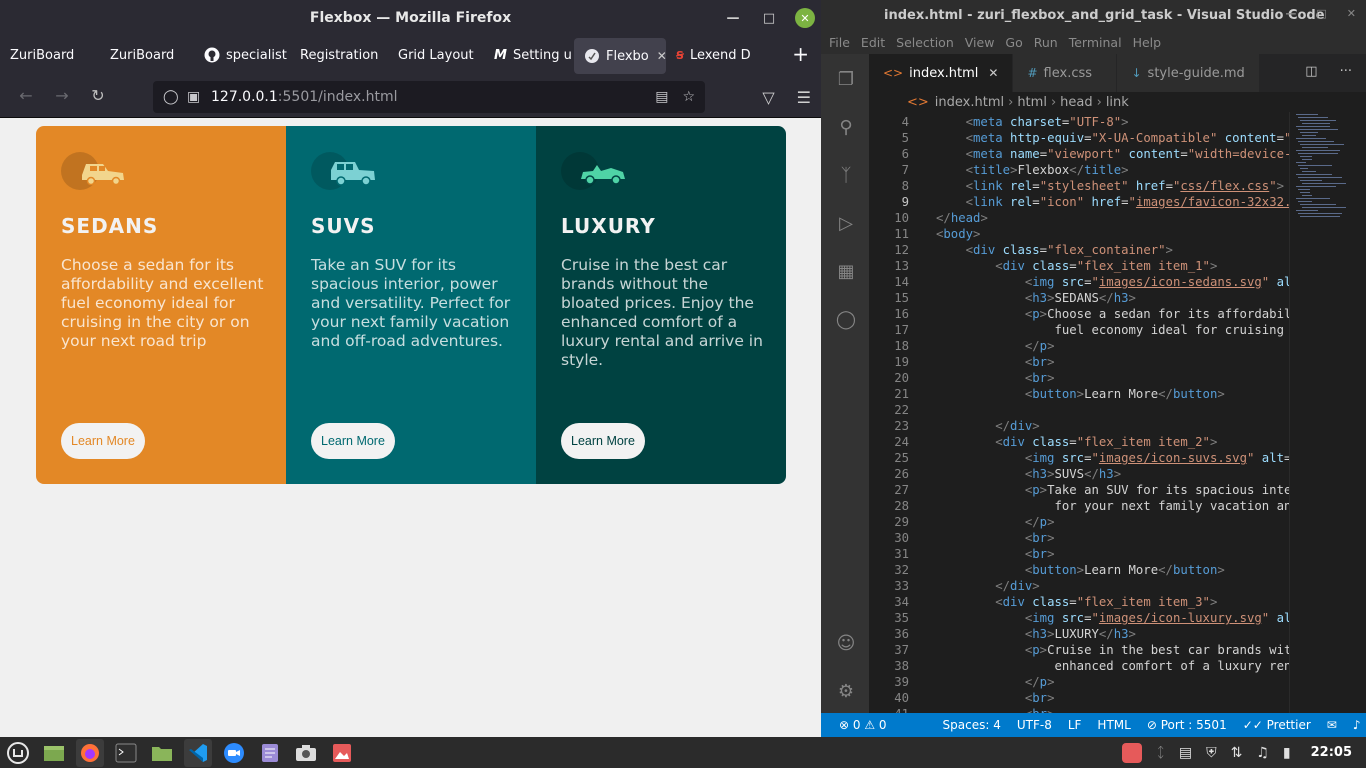  What do you see at coordinates (48, 55) in the screenshot?
I see `tab-zuriboard-1: ZuriBoard` at bounding box center [48, 55].